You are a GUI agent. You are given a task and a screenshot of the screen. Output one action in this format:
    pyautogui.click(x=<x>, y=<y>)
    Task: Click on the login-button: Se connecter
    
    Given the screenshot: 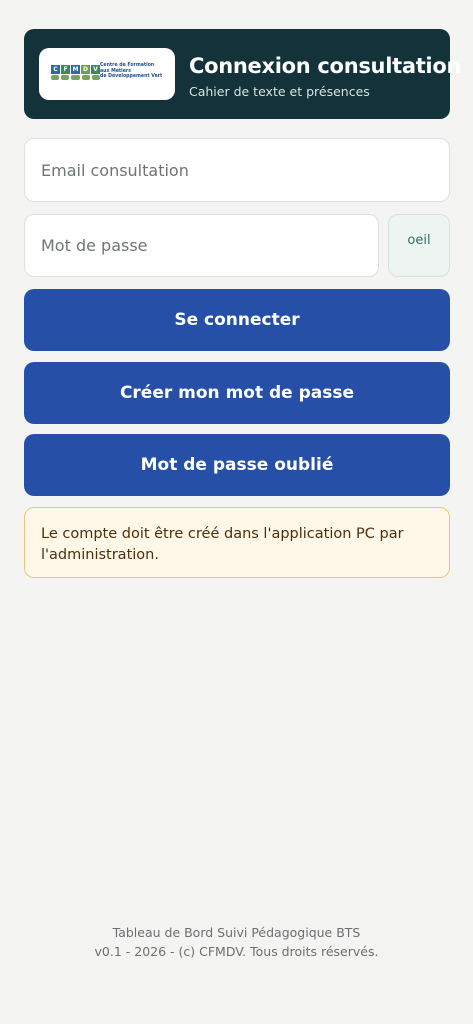 What is the action you would take?
    pyautogui.click(x=237, y=320)
    